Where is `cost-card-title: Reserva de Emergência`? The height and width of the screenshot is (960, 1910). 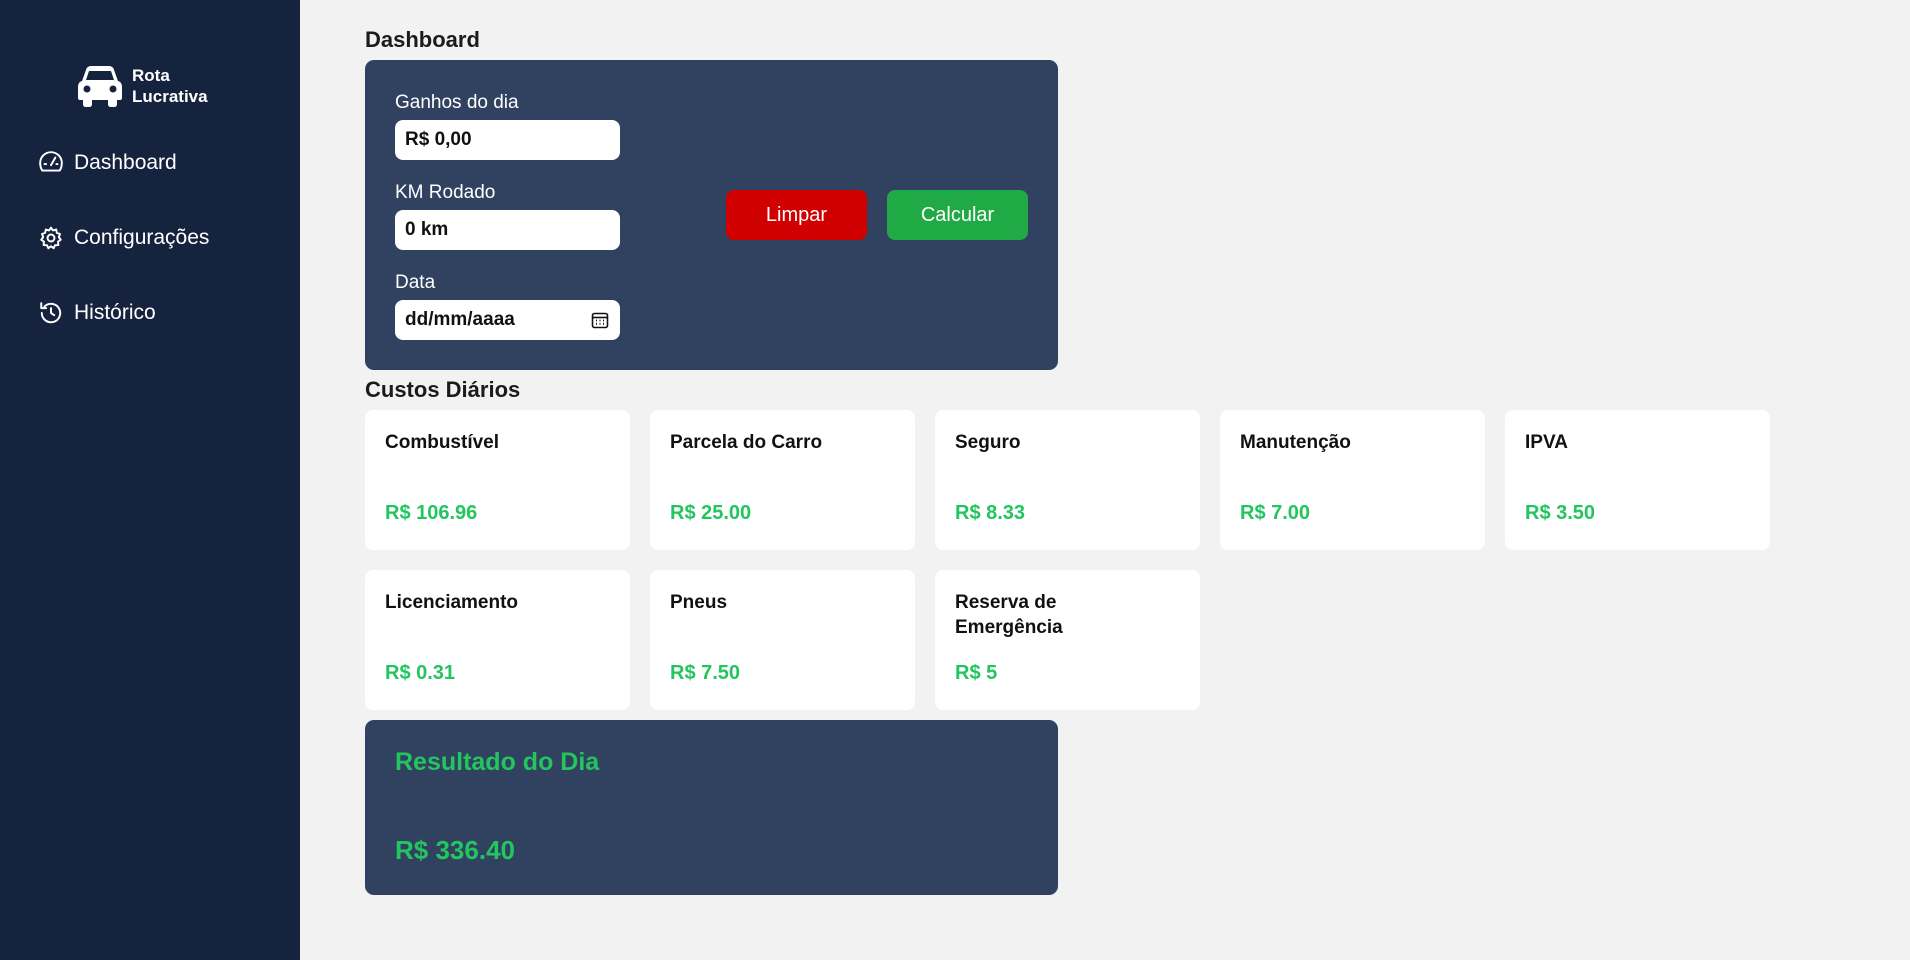
cost-card-title: Reserva de Emergência is located at coordinates (1009, 615).